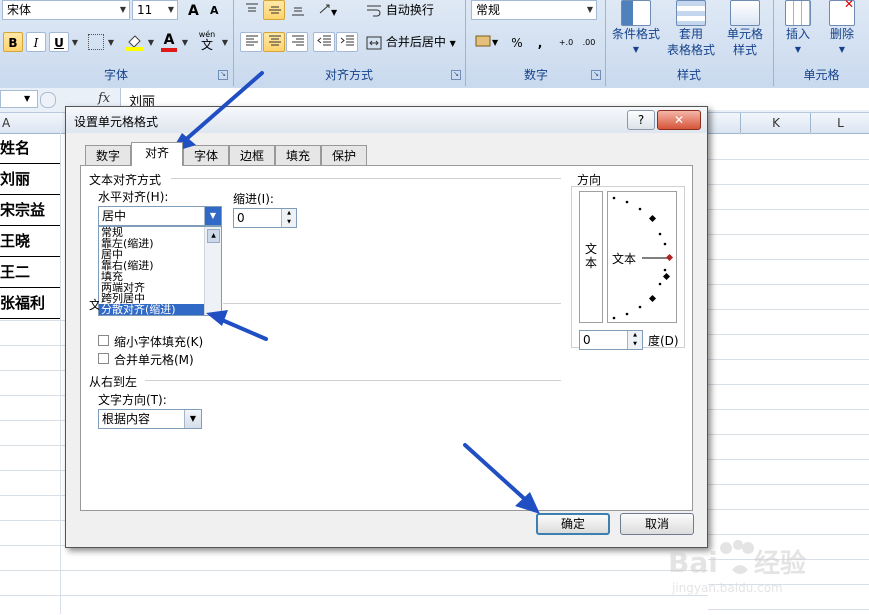 The height and width of the screenshot is (615, 869). What do you see at coordinates (693, 562) in the screenshot?
I see `svg-text: Bai` at bounding box center [693, 562].